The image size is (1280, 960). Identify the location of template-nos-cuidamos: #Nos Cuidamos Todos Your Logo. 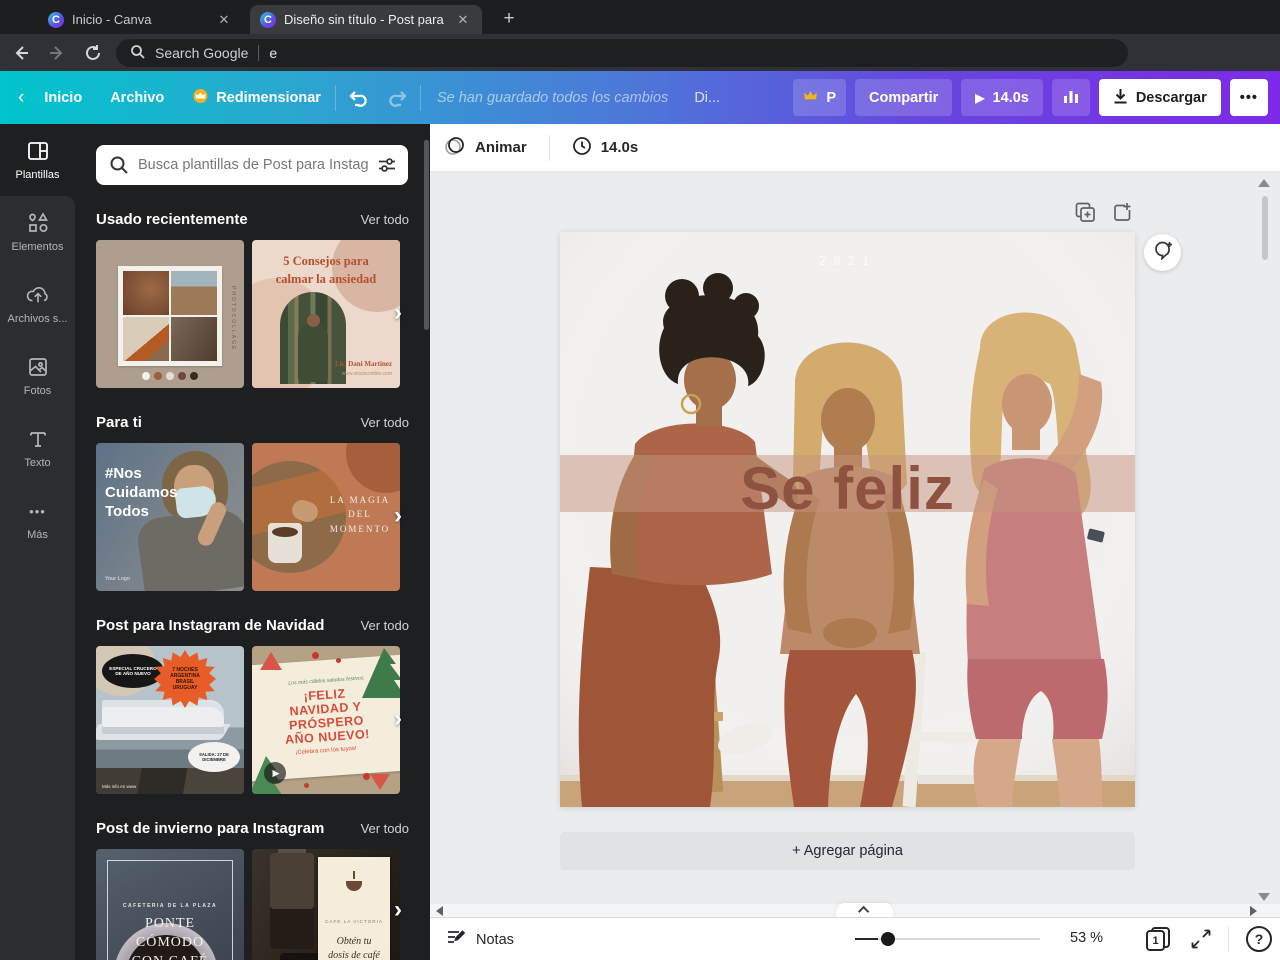
(170, 517).